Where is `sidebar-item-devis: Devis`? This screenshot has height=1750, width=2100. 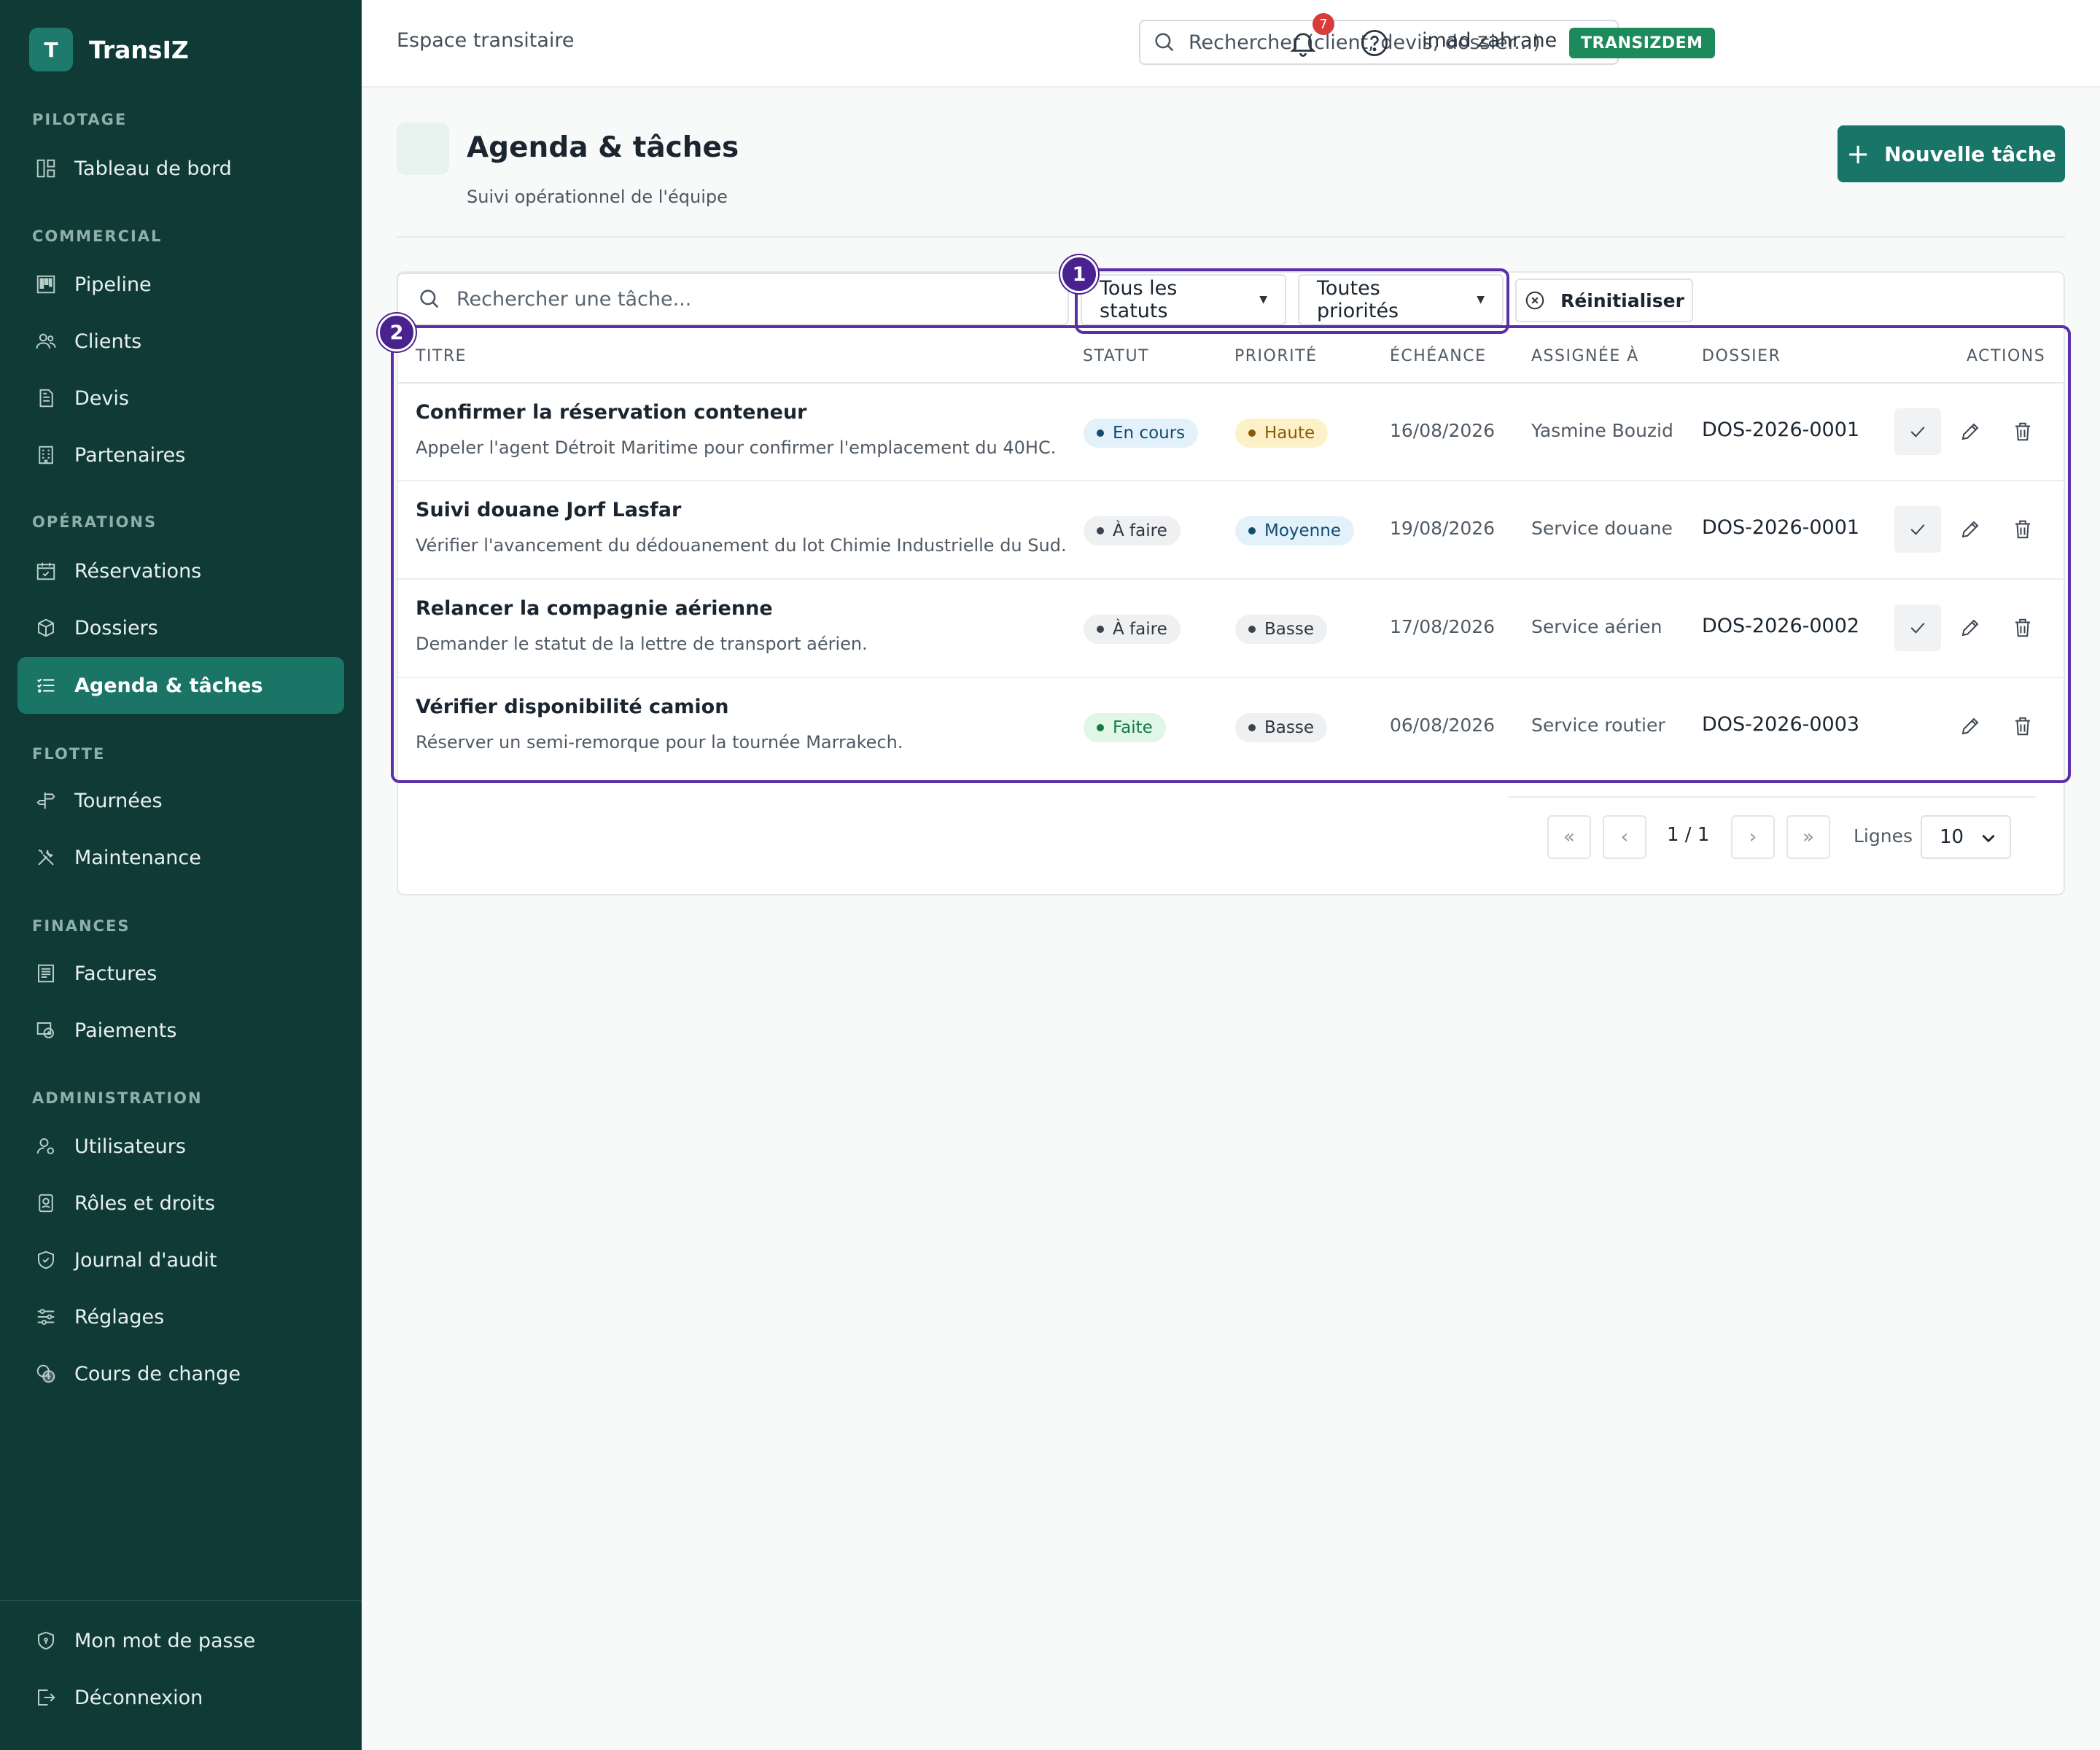
sidebar-item-devis: Devis is located at coordinates (181, 398).